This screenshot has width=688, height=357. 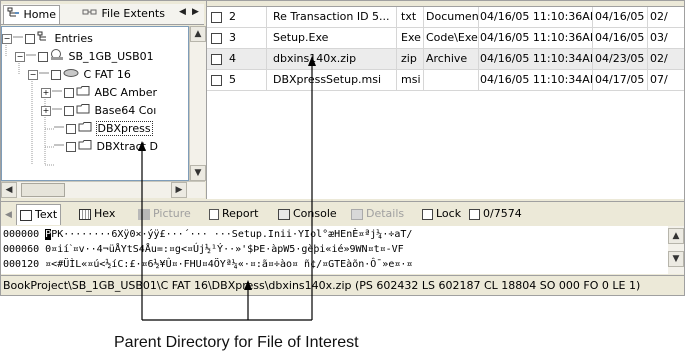 What do you see at coordinates (142, 146) in the screenshot?
I see `callout-arrow-folder` at bounding box center [142, 146].